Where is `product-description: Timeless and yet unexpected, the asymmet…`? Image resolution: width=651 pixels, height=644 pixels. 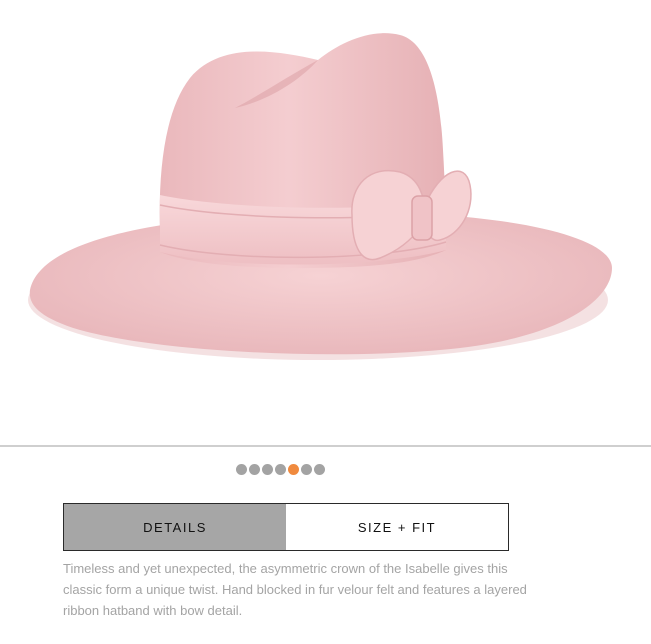 product-description: Timeless and yet unexpected, the asymmet… is located at coordinates (295, 589).